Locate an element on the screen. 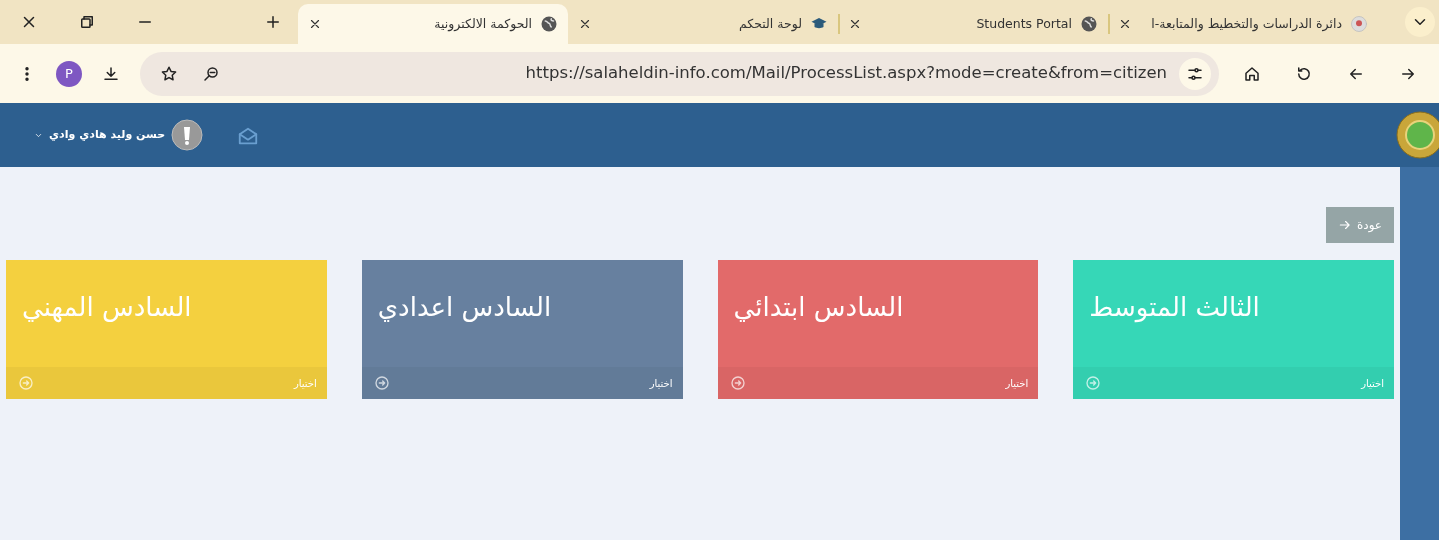 The image size is (1439, 540). browser-tab: دائرة الدراسات والتخطيط والمتابعة-ا is located at coordinates (1243, 24).